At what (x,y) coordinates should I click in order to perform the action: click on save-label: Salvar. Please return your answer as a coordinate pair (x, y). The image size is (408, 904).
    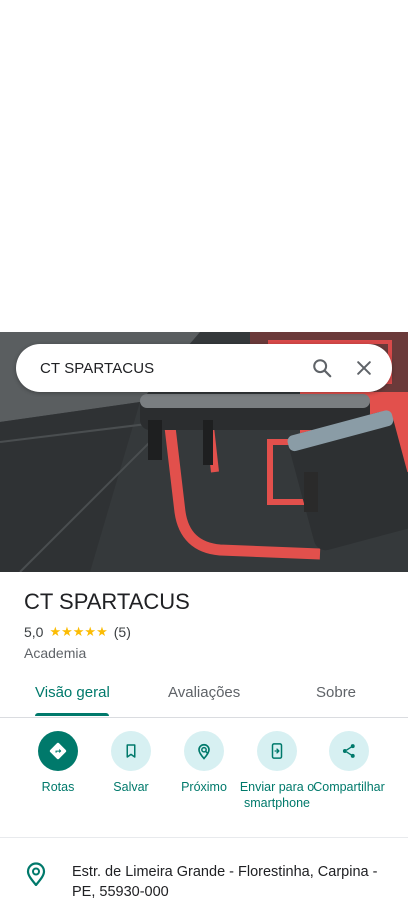
    Looking at the image, I should click on (131, 787).